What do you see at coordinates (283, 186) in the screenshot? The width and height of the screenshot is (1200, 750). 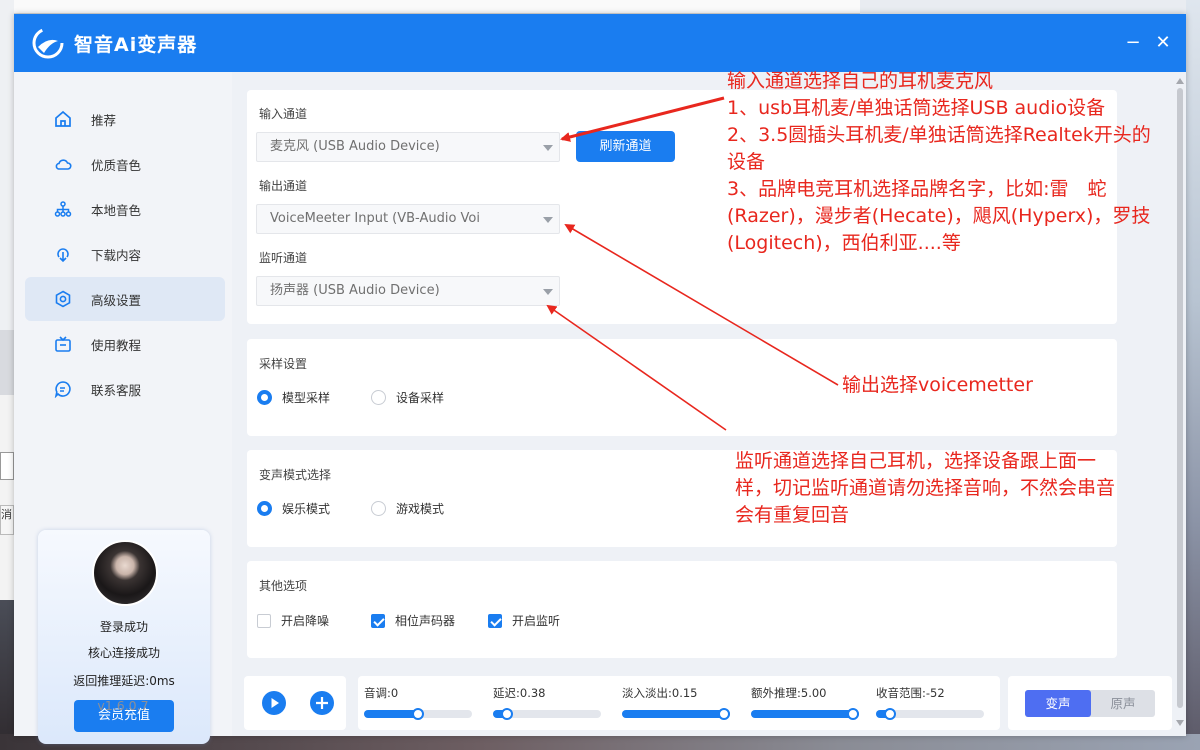 I see `output-channel-label: 输出通道` at bounding box center [283, 186].